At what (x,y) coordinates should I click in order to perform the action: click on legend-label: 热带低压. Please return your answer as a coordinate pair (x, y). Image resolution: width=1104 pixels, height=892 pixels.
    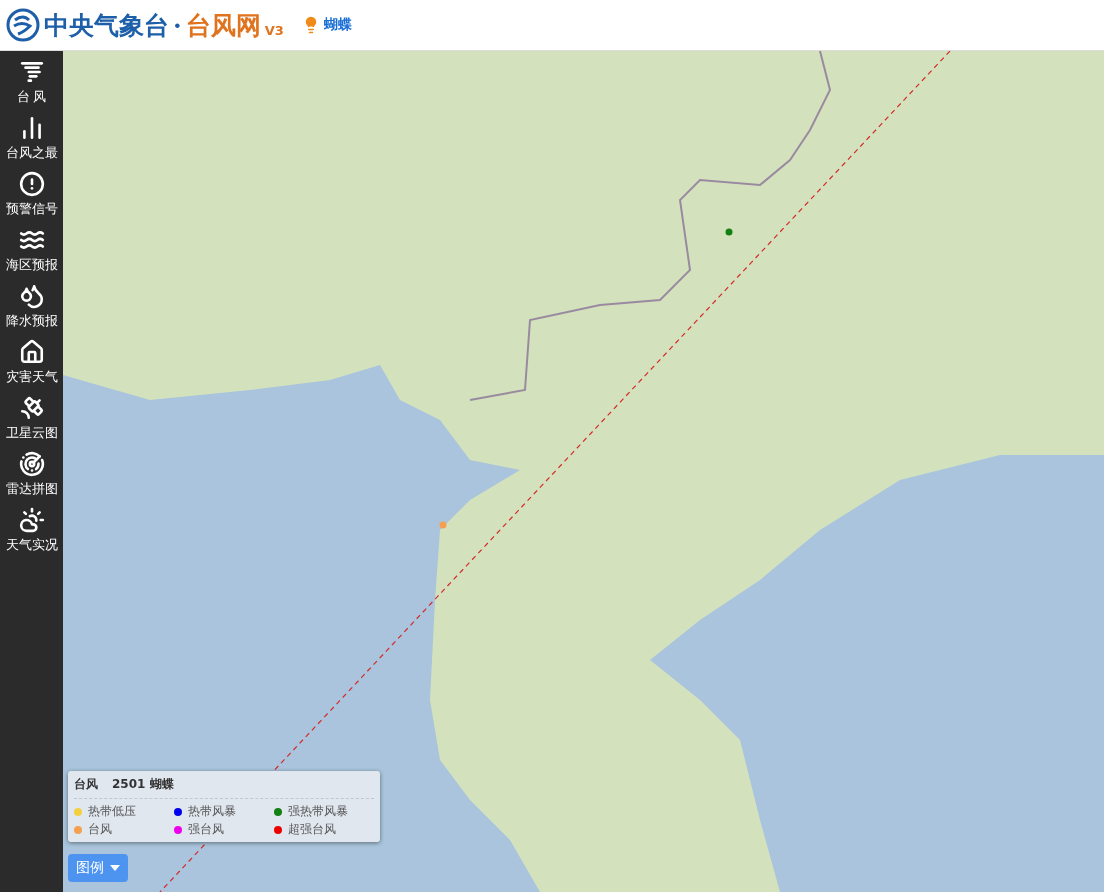
    Looking at the image, I should click on (112, 811).